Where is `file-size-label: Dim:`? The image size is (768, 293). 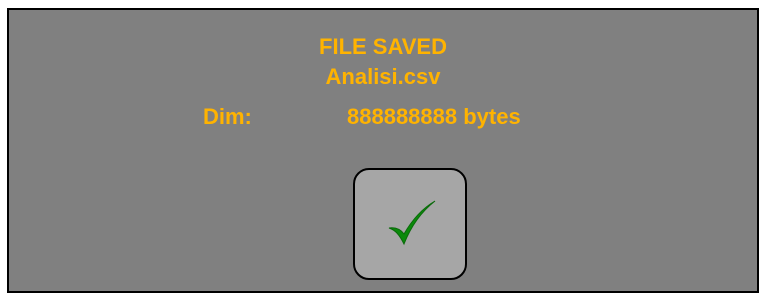
file-size-label: Dim: is located at coordinates (227, 116).